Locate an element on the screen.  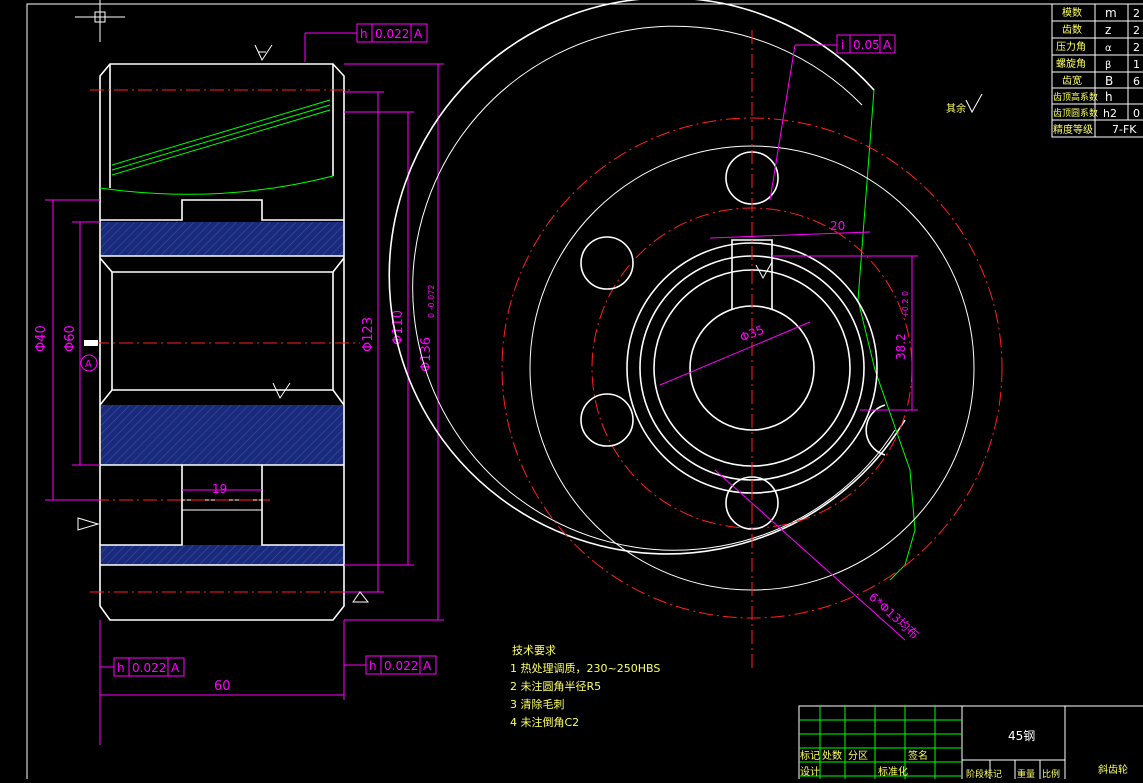
title-block: 标记 处数 分区 签名 设计 标准化 阶段标记 重量 比例 45钢 斜齿轮 is located at coordinates (970, 744).